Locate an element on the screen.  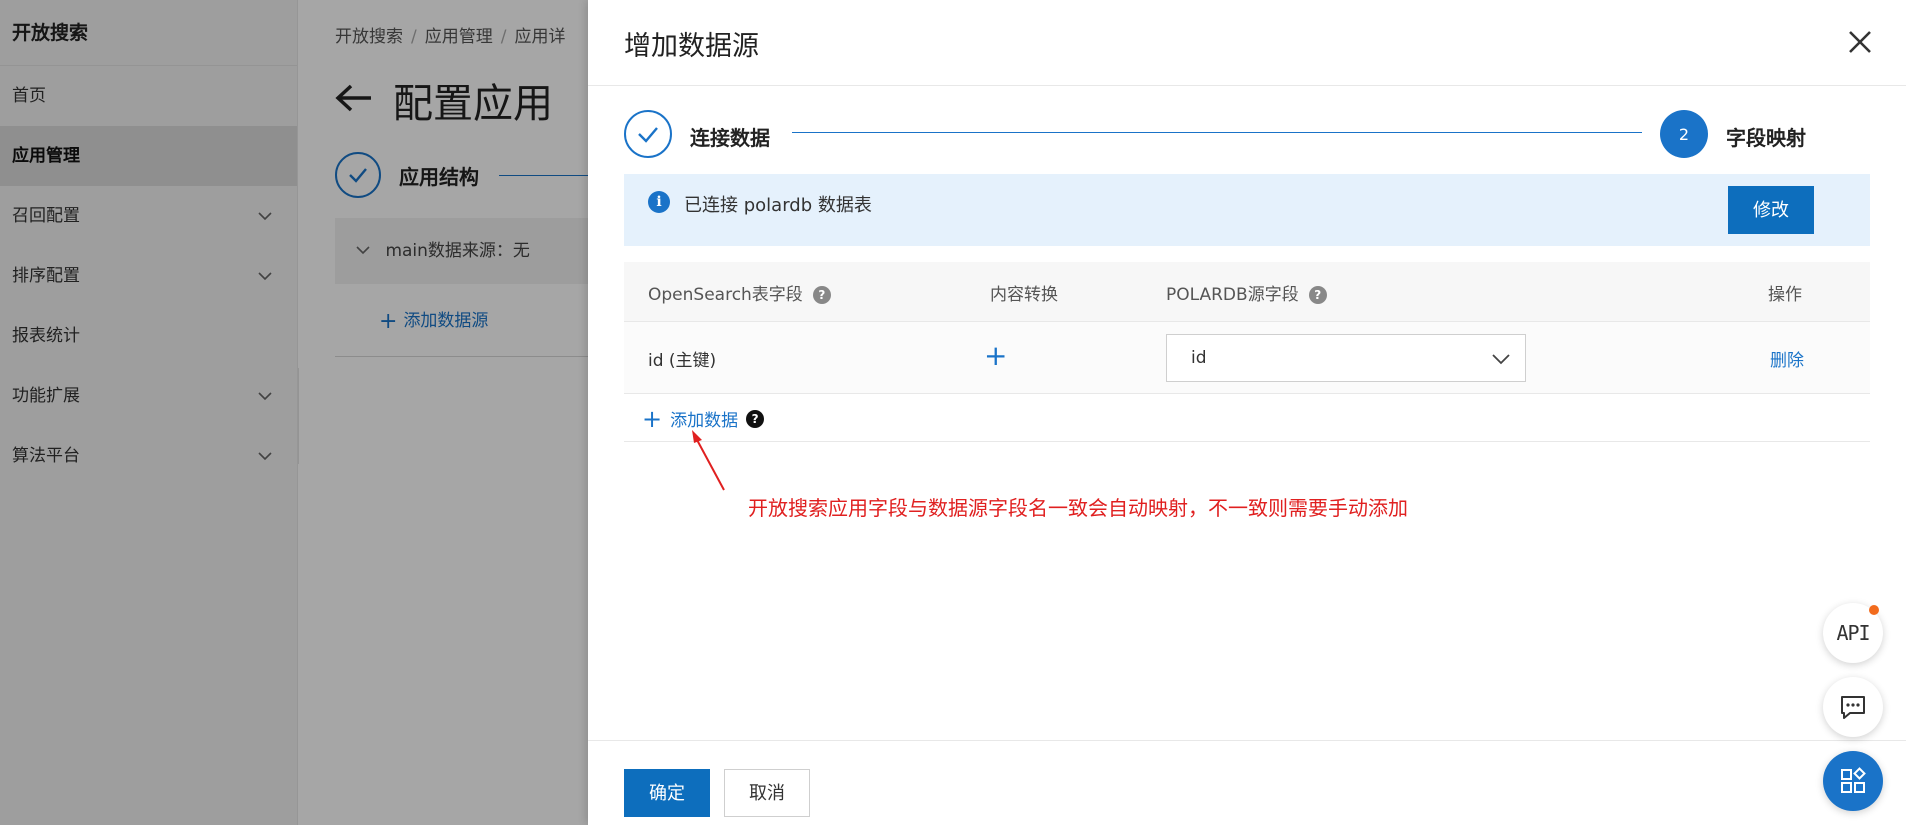
delete-link: 删除 is located at coordinates (1787, 358).